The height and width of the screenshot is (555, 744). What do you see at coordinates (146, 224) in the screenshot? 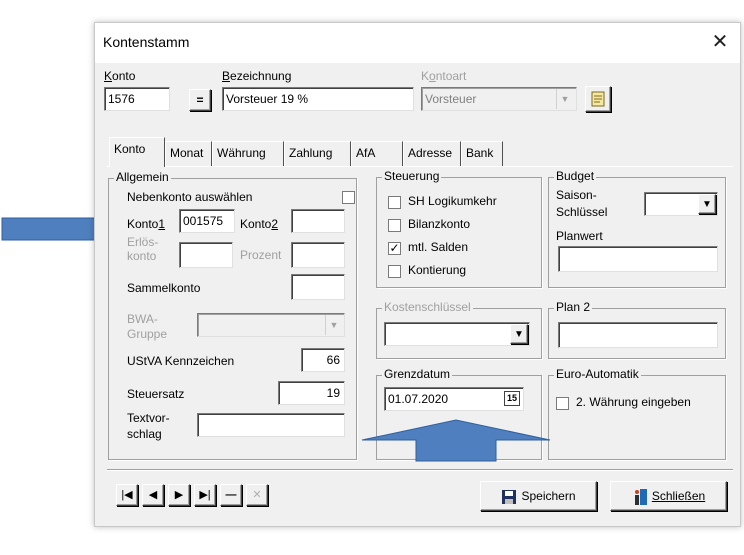
I see `konto1-label: Konto1` at bounding box center [146, 224].